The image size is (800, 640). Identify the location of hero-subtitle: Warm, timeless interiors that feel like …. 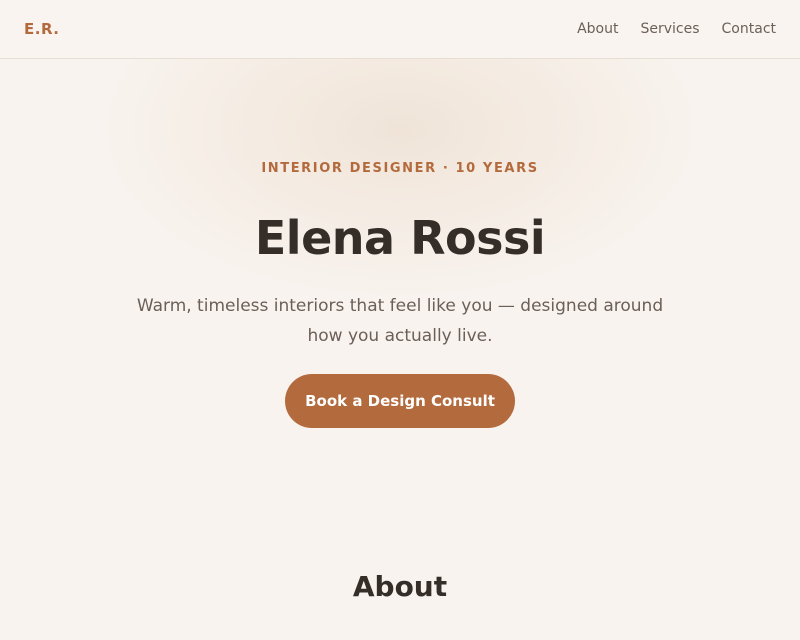
(400, 321).